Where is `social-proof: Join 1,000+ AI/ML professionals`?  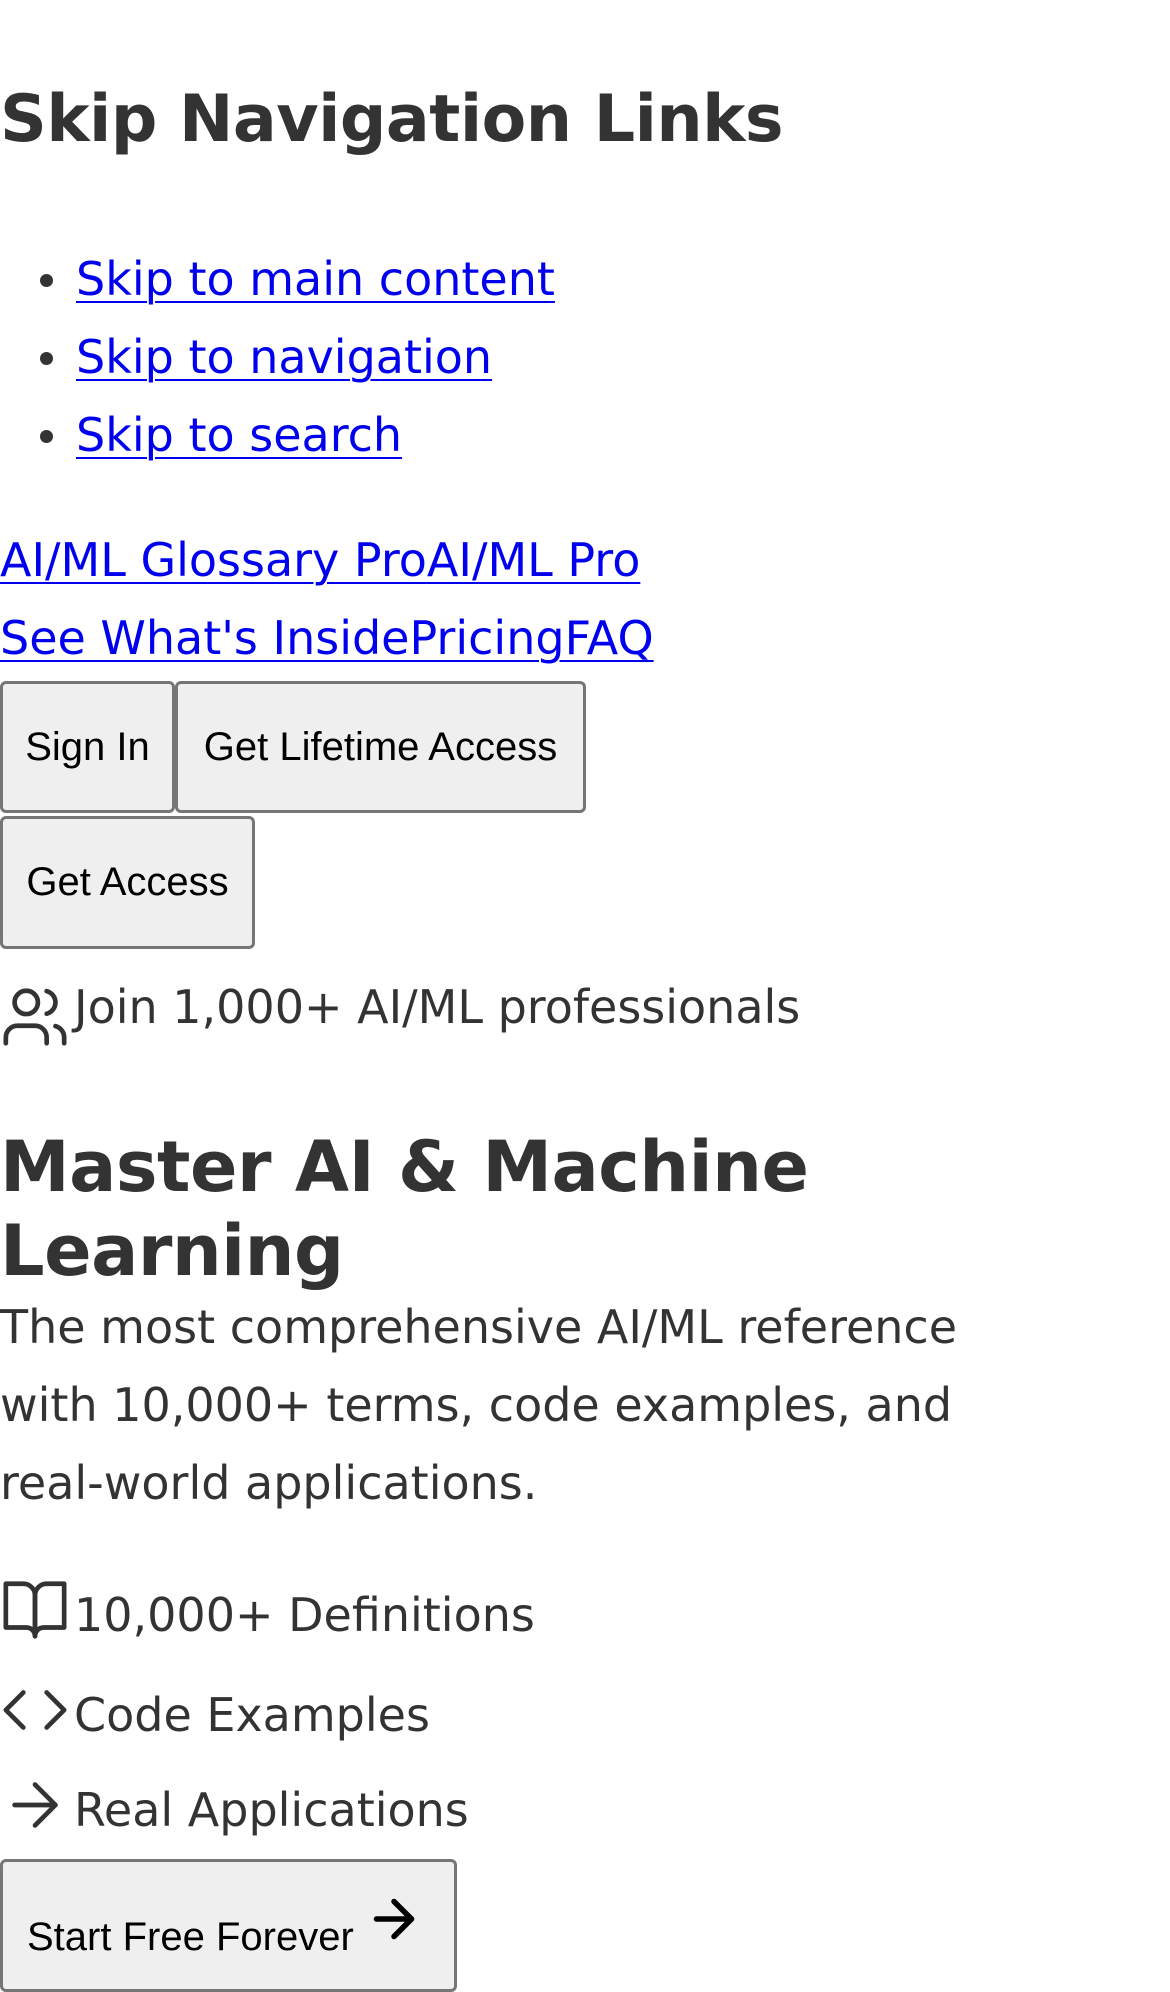 social-proof: Join 1,000+ AI/ML professionals is located at coordinates (400, 1002).